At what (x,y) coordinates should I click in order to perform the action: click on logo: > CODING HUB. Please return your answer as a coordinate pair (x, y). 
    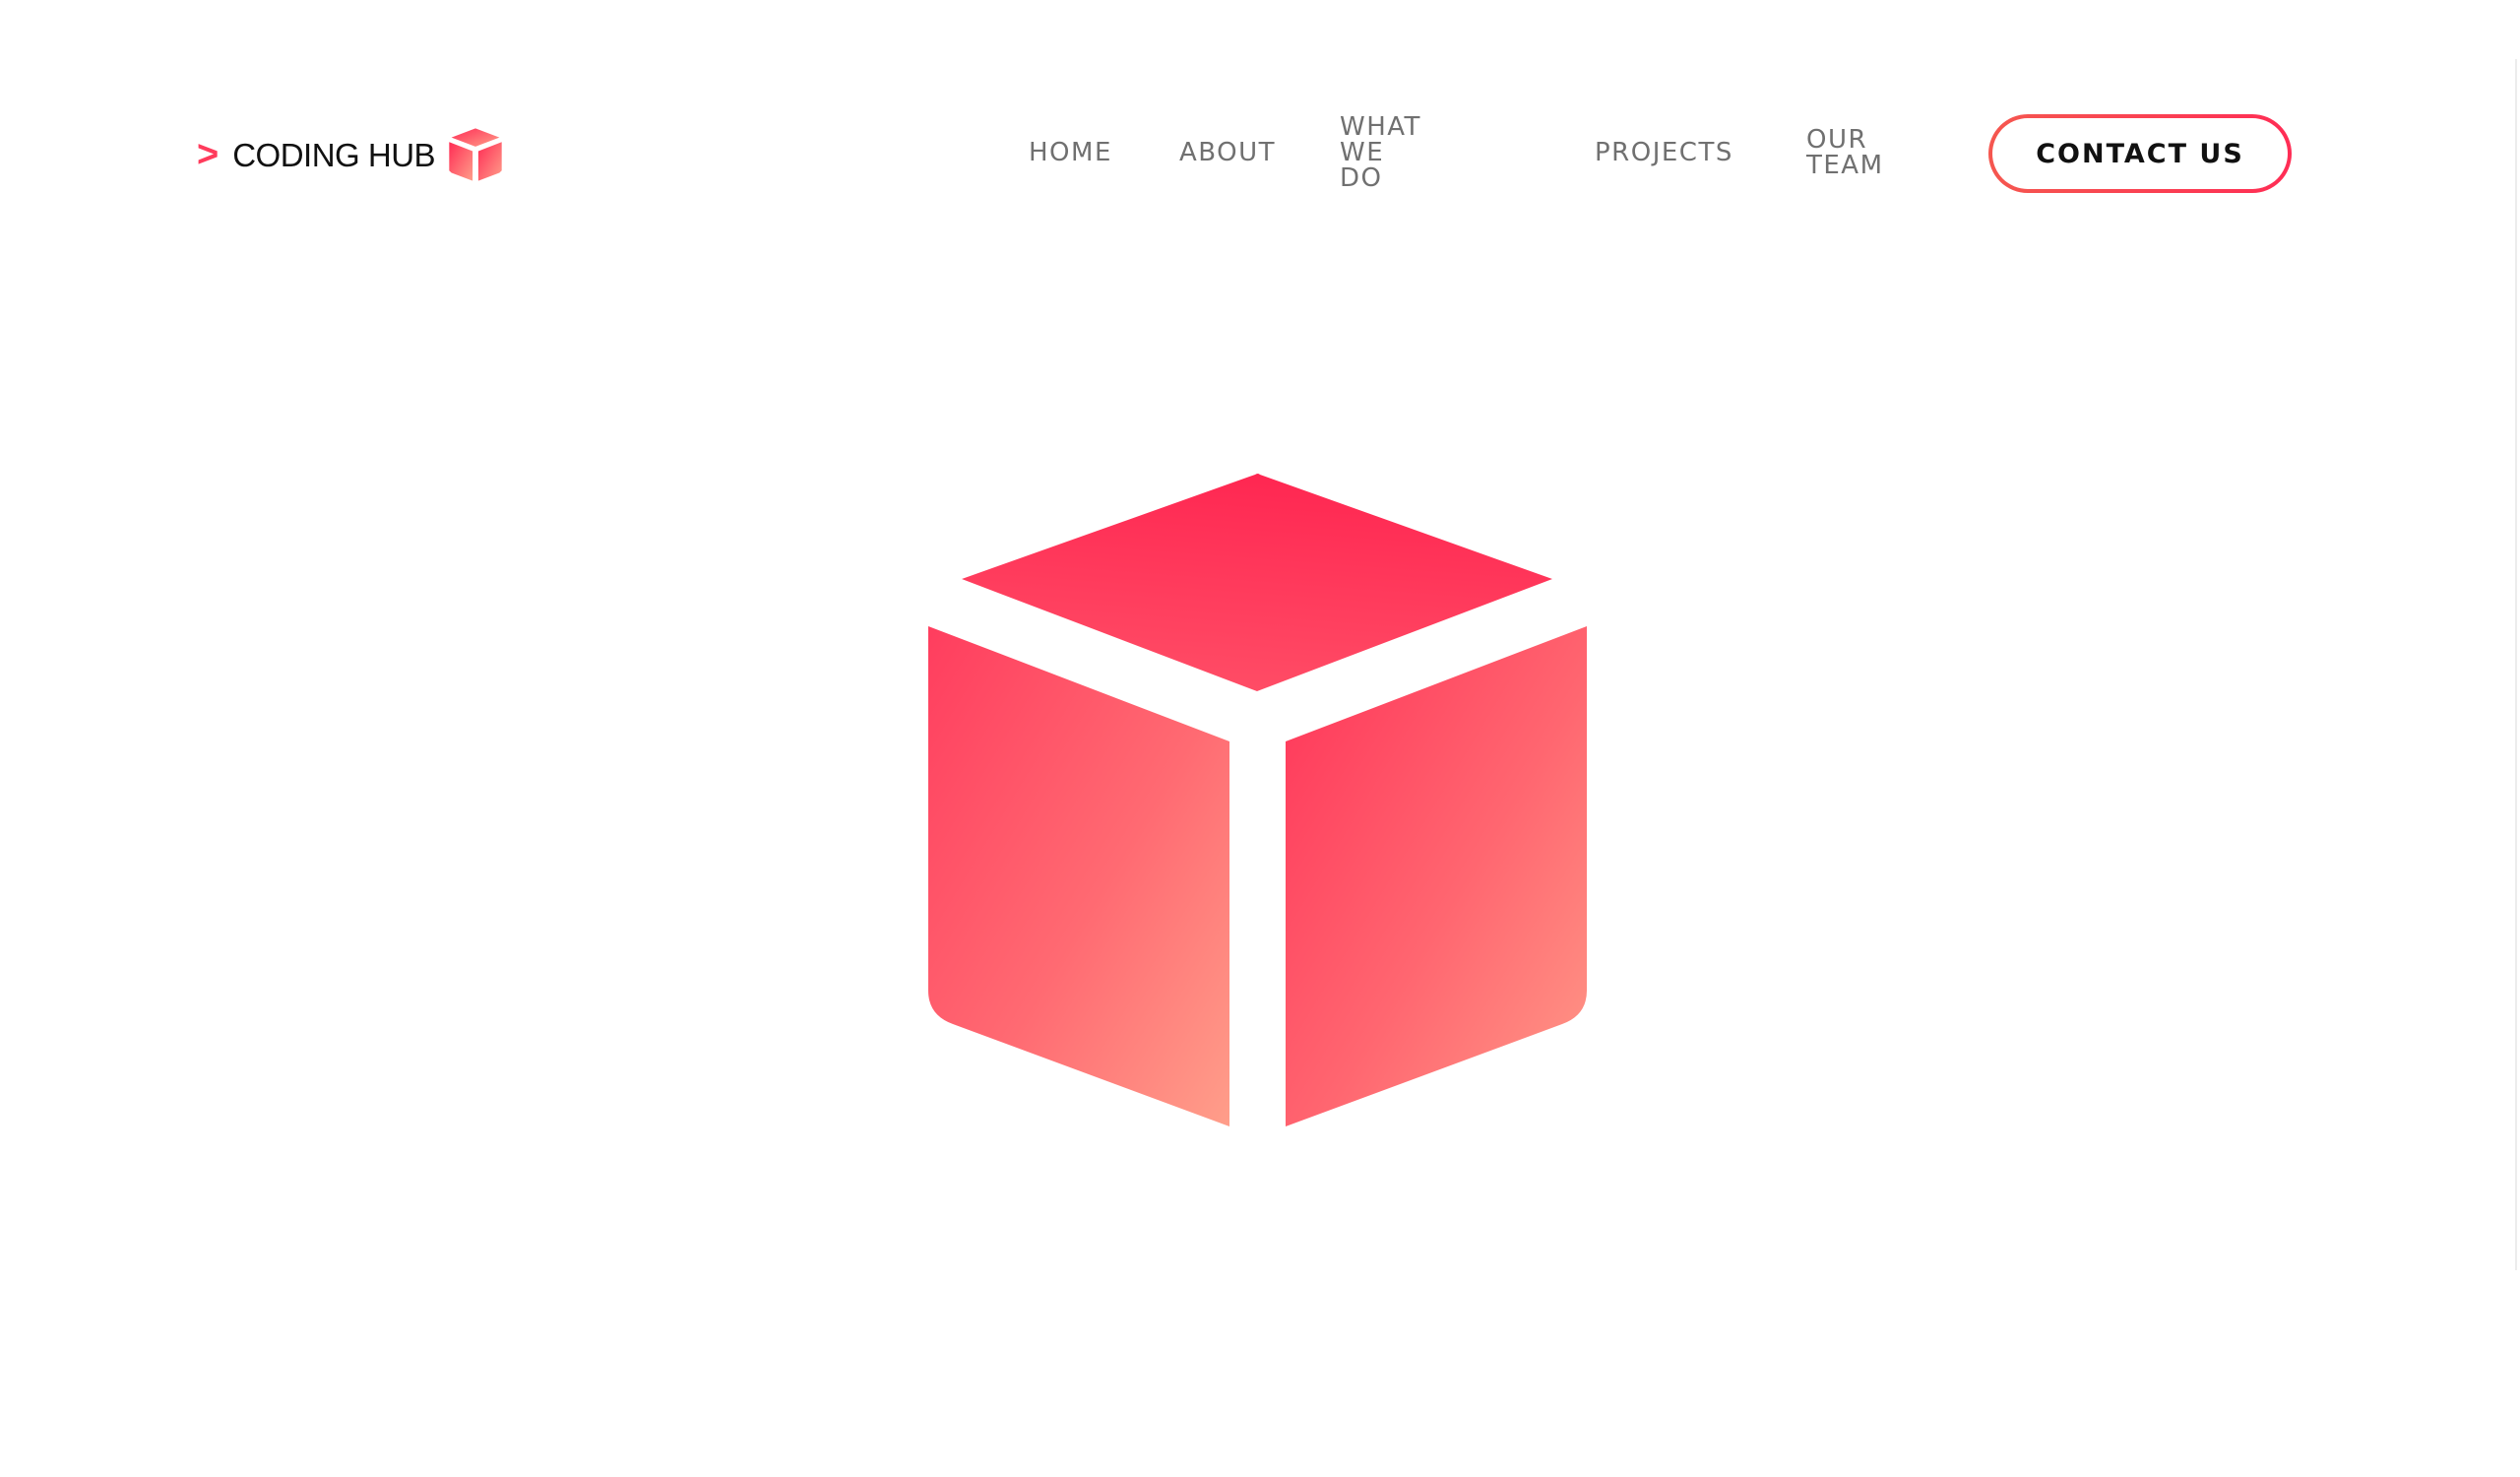
    Looking at the image, I should click on (350, 155).